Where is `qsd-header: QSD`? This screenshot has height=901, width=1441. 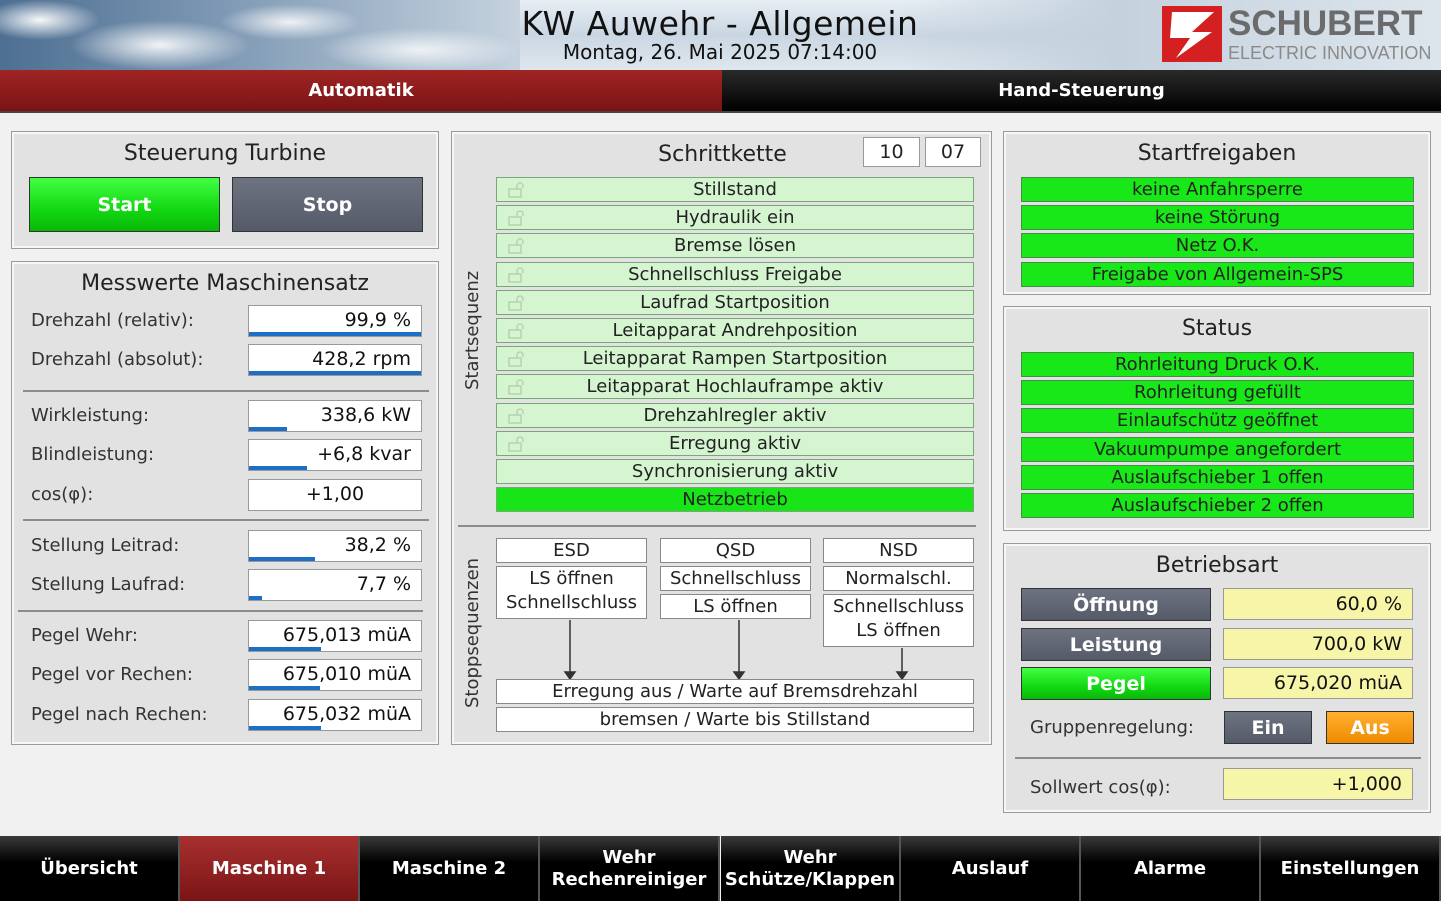
qsd-header: QSD is located at coordinates (735, 550).